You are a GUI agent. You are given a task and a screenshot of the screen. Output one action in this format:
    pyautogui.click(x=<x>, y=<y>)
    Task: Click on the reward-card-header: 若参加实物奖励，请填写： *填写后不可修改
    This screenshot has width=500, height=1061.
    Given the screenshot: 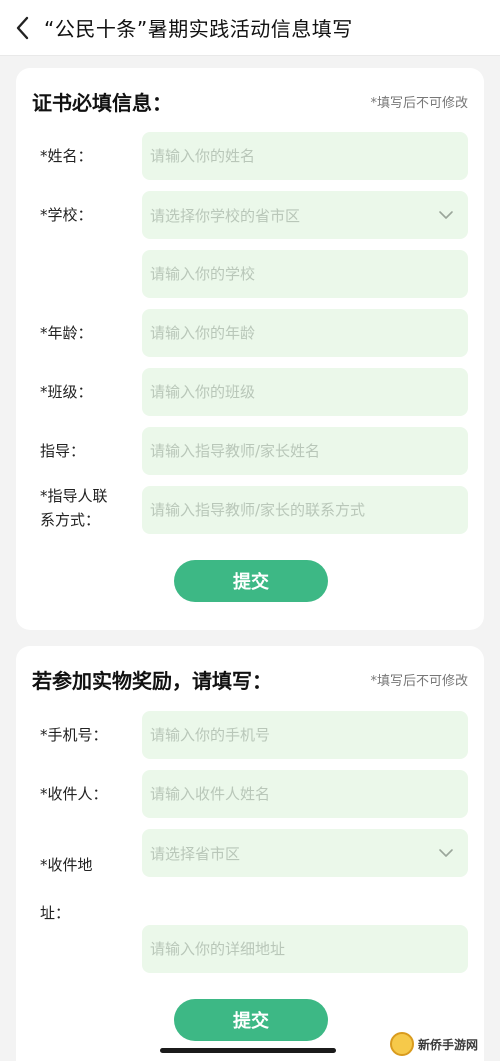 What is the action you would take?
    pyautogui.click(x=250, y=679)
    